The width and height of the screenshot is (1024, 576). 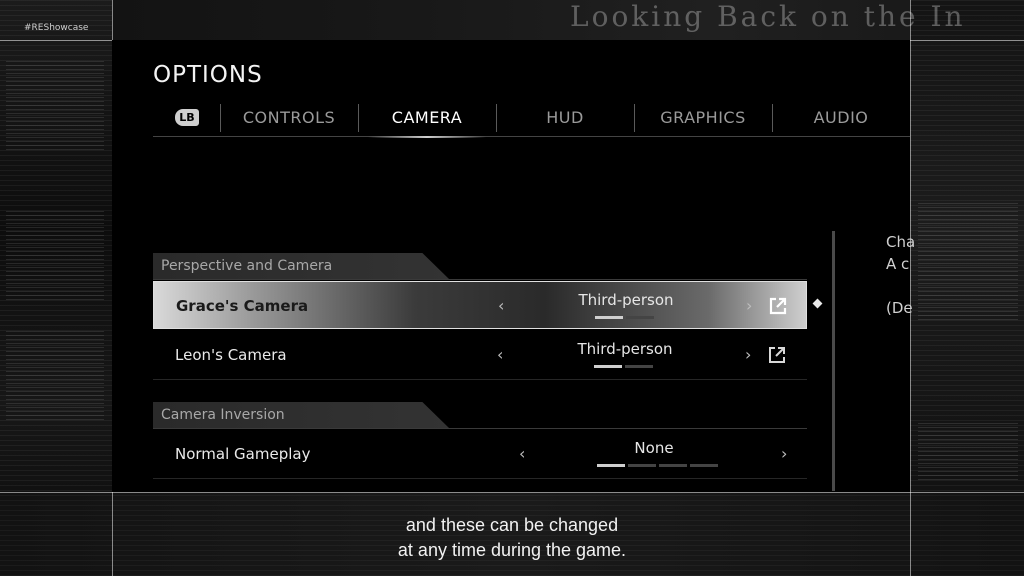 What do you see at coordinates (768, 16) in the screenshot?
I see `background-headline: Looking Back on the In` at bounding box center [768, 16].